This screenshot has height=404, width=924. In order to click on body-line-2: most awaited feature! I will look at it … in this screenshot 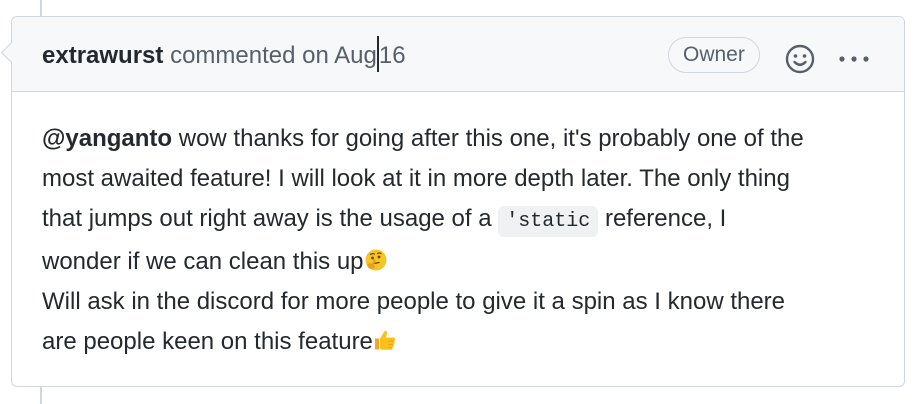, I will do `click(416, 178)`.